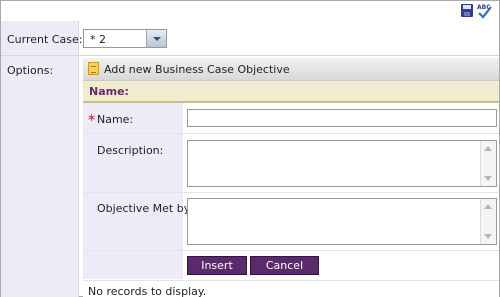  I want to click on name-input, so click(342, 118).